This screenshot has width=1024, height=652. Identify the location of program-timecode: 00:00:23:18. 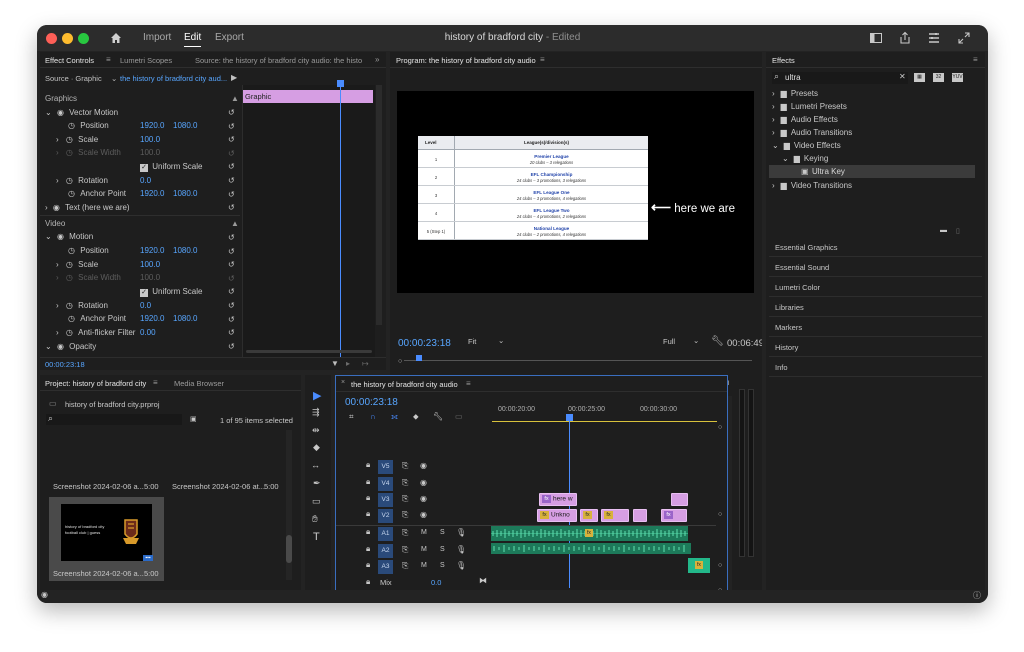
(424, 343).